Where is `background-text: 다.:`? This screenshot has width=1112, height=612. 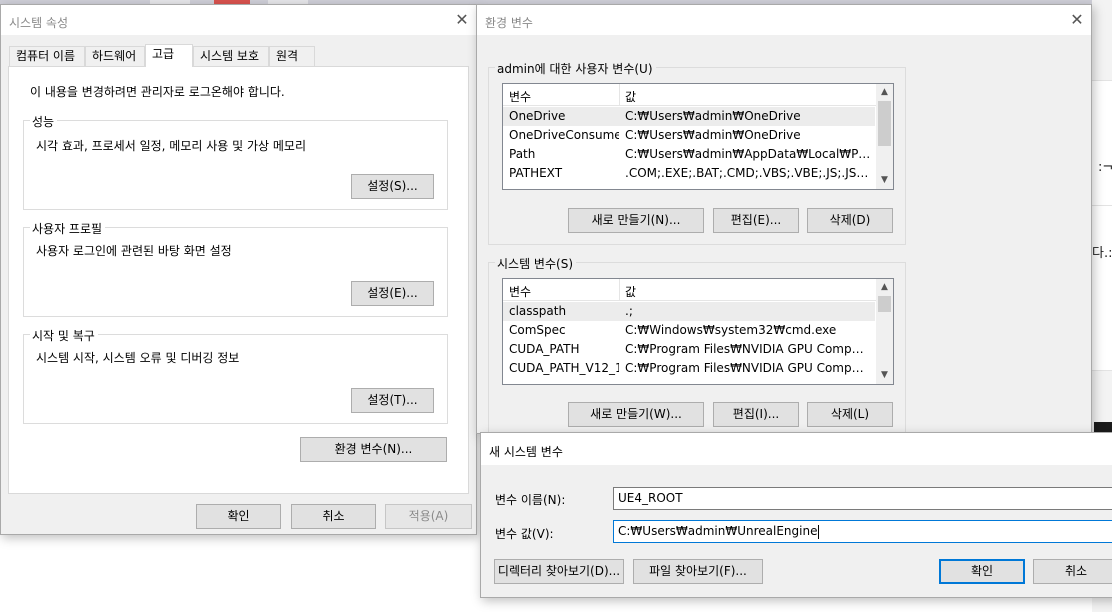 background-text: 다.: is located at coordinates (1102, 253).